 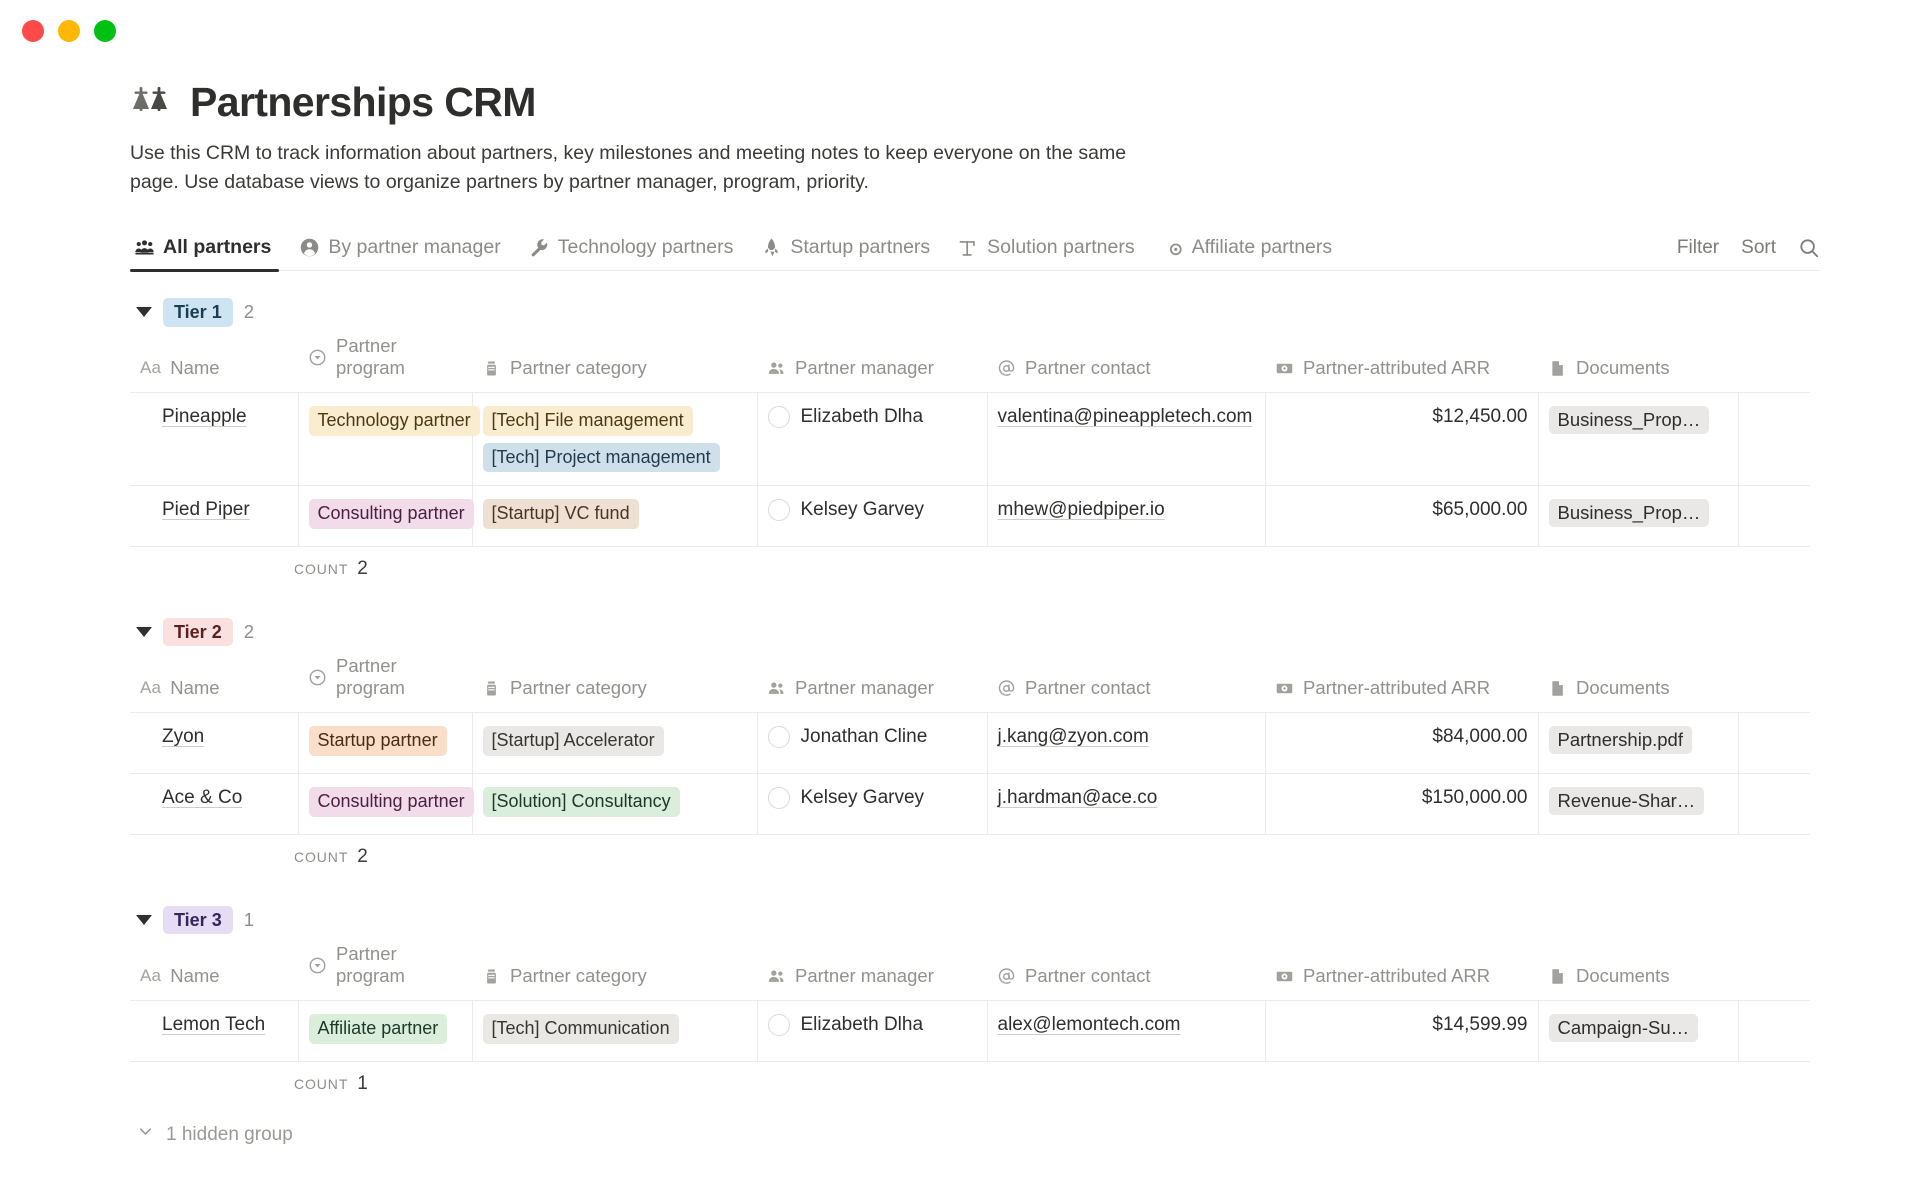 What do you see at coordinates (1284, 688) in the screenshot?
I see `money-icon` at bounding box center [1284, 688].